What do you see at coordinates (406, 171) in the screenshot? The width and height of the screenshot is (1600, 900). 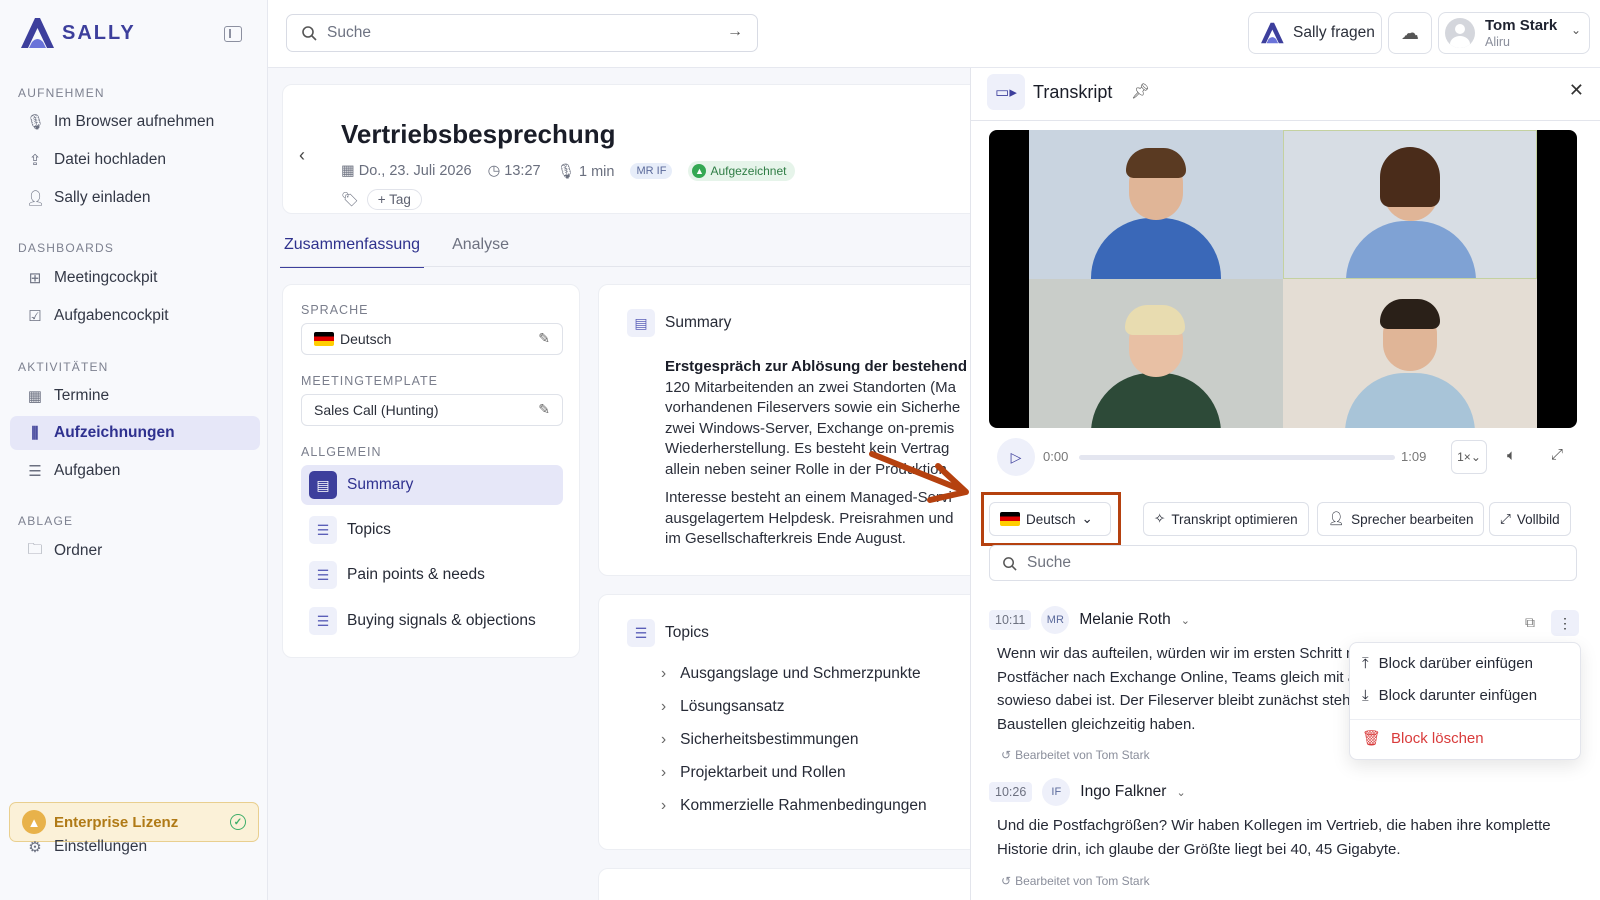 I see `meeting-date: ▦ Do., 23. Juli 2026` at bounding box center [406, 171].